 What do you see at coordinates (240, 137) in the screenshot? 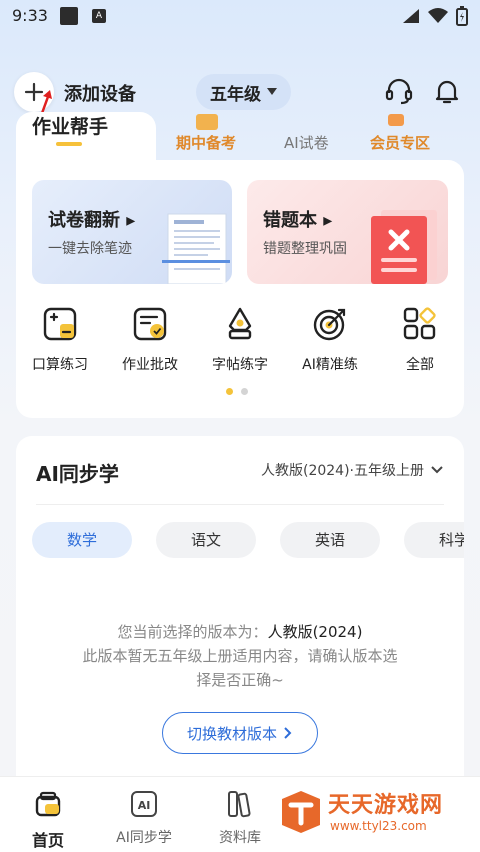
I see `feature-tabs: 作业帮手 期中备考 AI试卷 会员专区` at bounding box center [240, 137].